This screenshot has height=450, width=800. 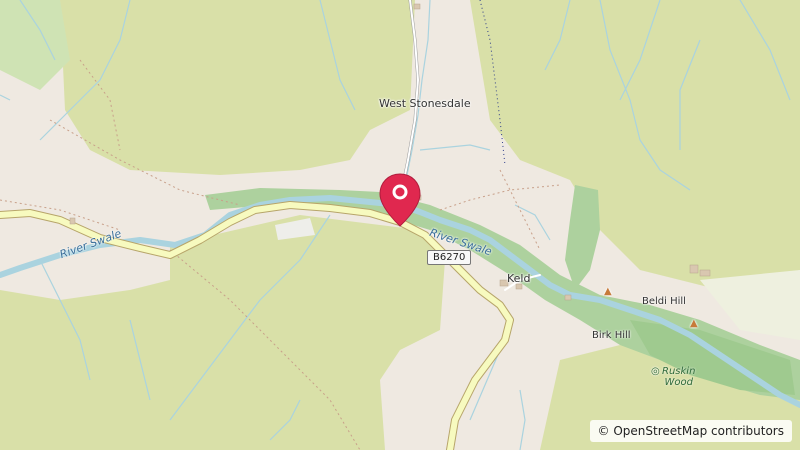 I want to click on wood-label-ruskin: Ruskin Wood, so click(x=679, y=377).